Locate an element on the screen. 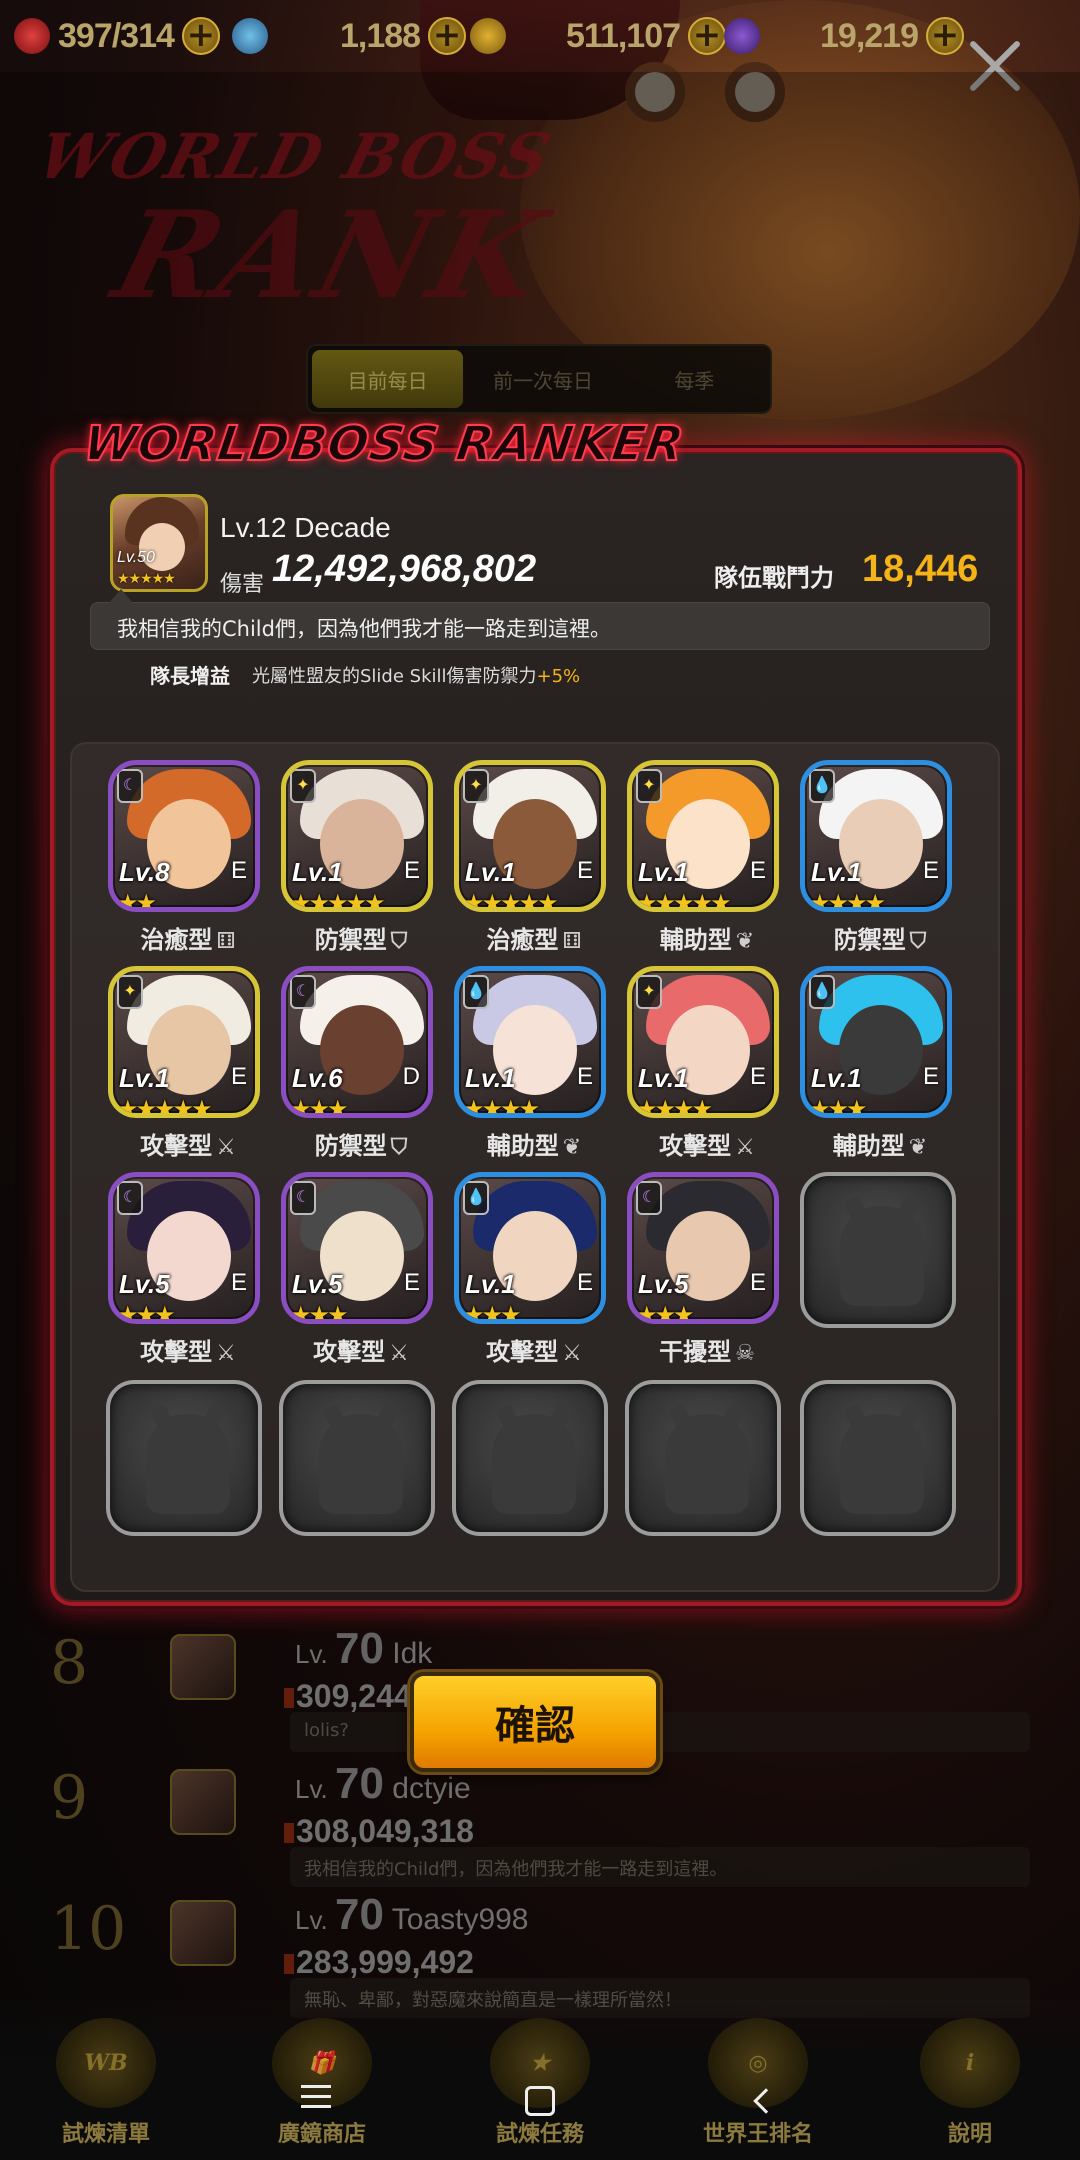 The height and width of the screenshot is (2160, 1080). team-member-card: 💧 Lv.1 E ★★★★ 輔助型 ❦ is located at coordinates (530, 1063).